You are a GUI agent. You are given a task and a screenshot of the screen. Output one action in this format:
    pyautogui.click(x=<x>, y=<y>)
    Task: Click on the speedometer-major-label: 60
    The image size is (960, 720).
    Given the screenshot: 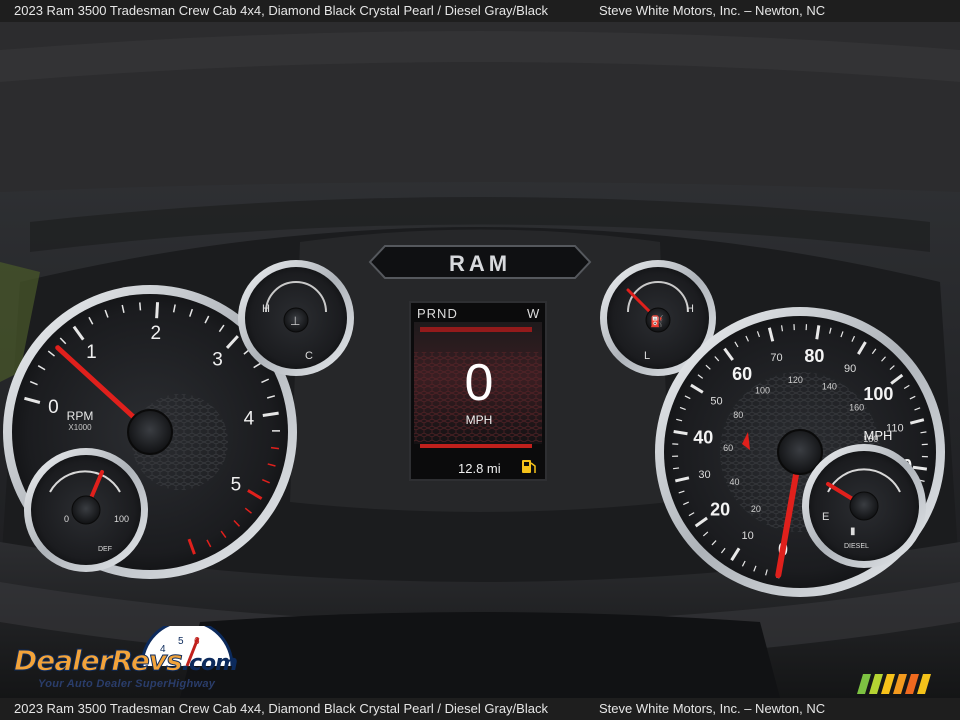 What is the action you would take?
    pyautogui.click(x=742, y=374)
    